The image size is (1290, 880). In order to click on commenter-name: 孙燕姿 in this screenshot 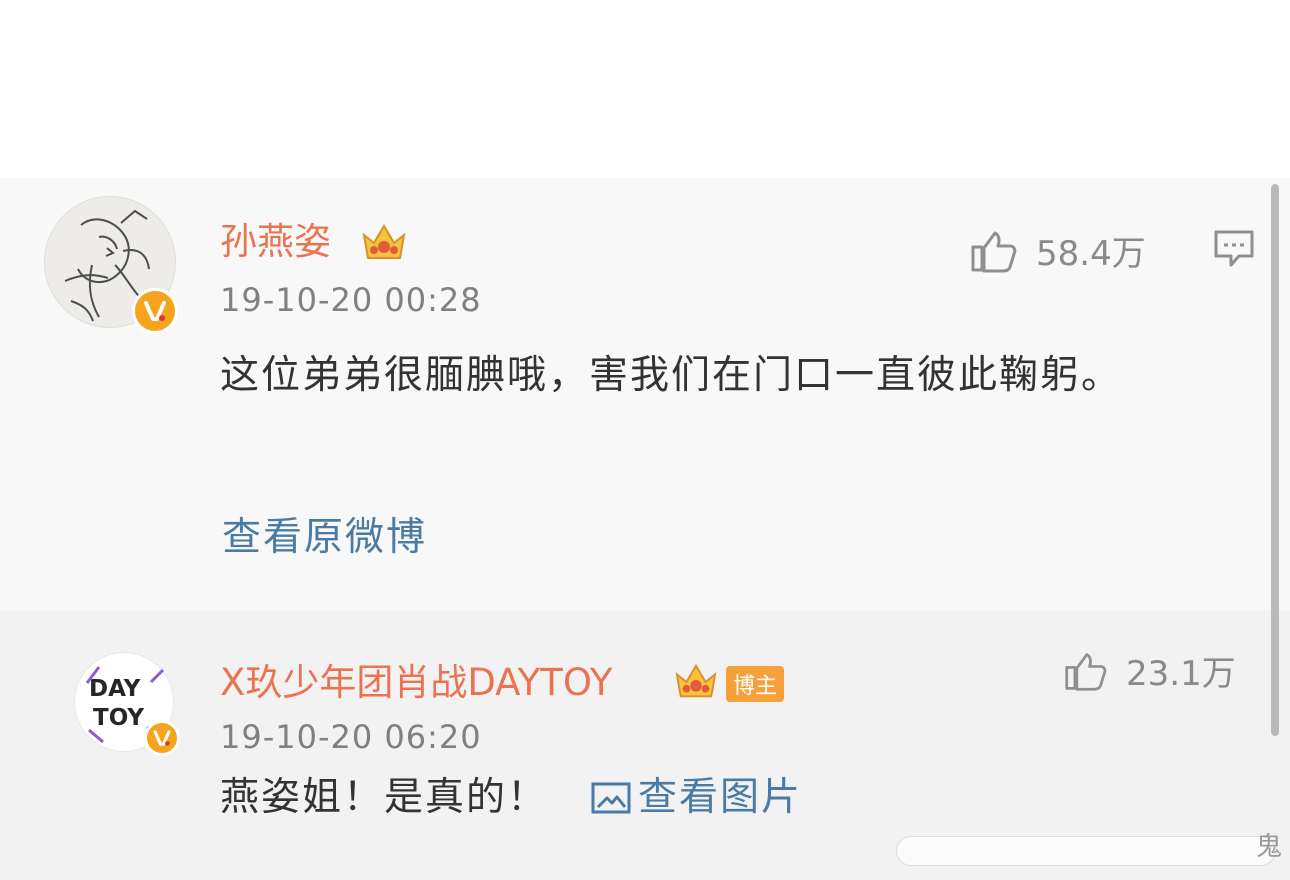, I will do `click(275, 241)`.